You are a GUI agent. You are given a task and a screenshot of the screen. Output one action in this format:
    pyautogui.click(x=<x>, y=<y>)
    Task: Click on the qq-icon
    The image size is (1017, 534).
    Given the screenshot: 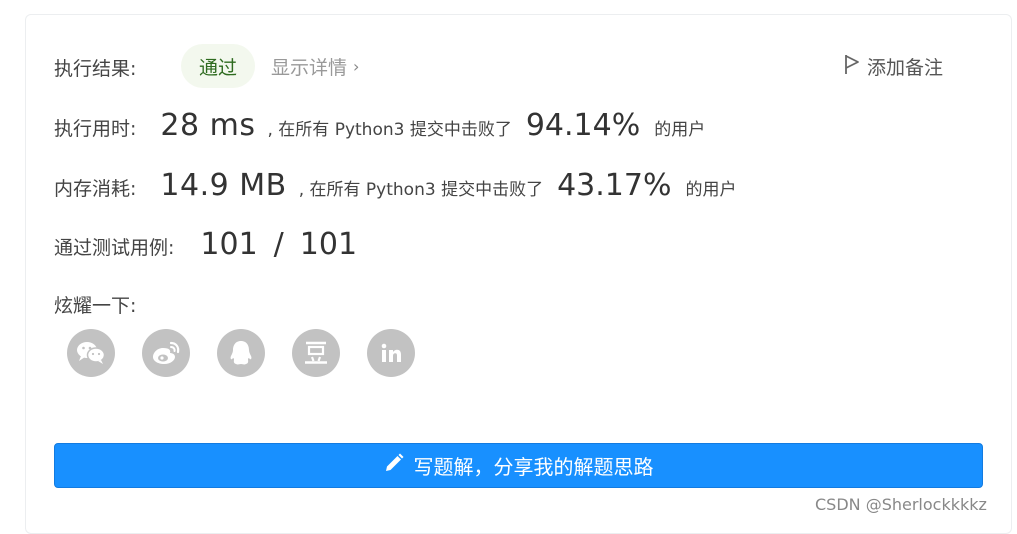 What is the action you would take?
    pyautogui.click(x=241, y=353)
    